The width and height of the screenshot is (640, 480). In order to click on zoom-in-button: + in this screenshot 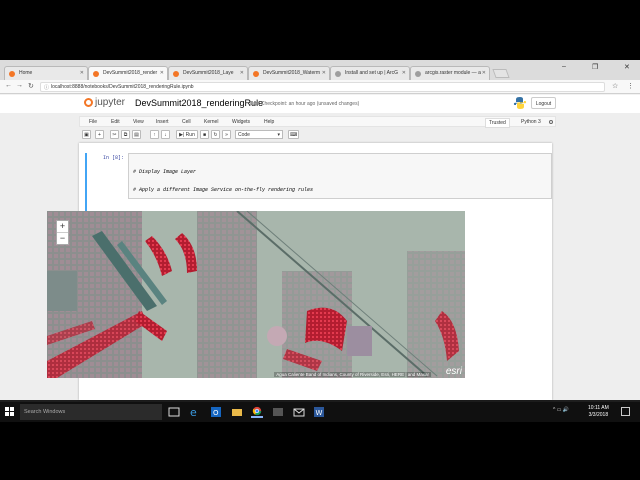, I will do `click(62, 227)`.